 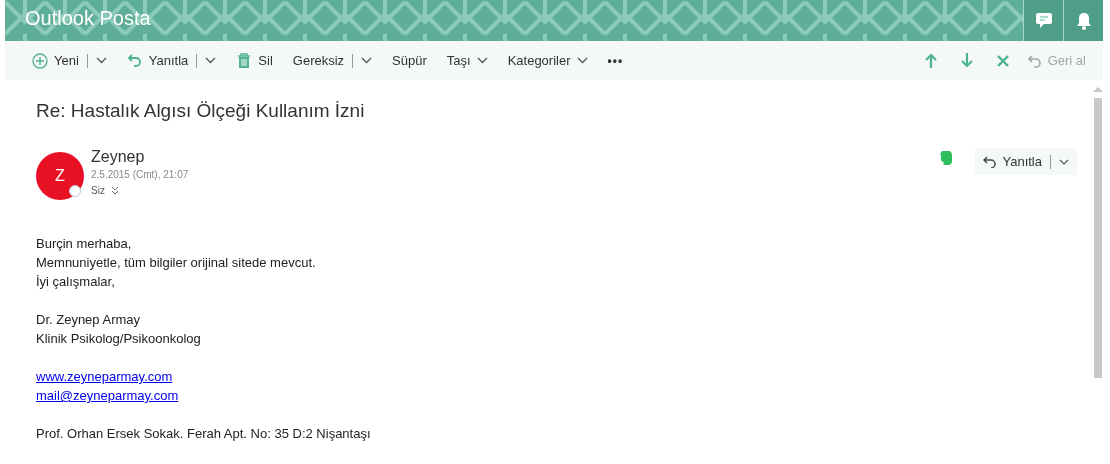 What do you see at coordinates (254, 60) in the screenshot?
I see `toolbar-button: Sil` at bounding box center [254, 60].